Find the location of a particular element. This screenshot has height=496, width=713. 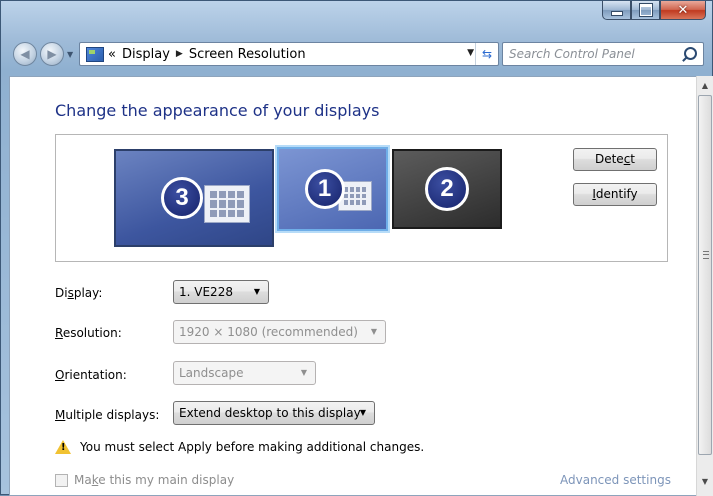

address-dropdown-icon: ▼ is located at coordinates (470, 53).